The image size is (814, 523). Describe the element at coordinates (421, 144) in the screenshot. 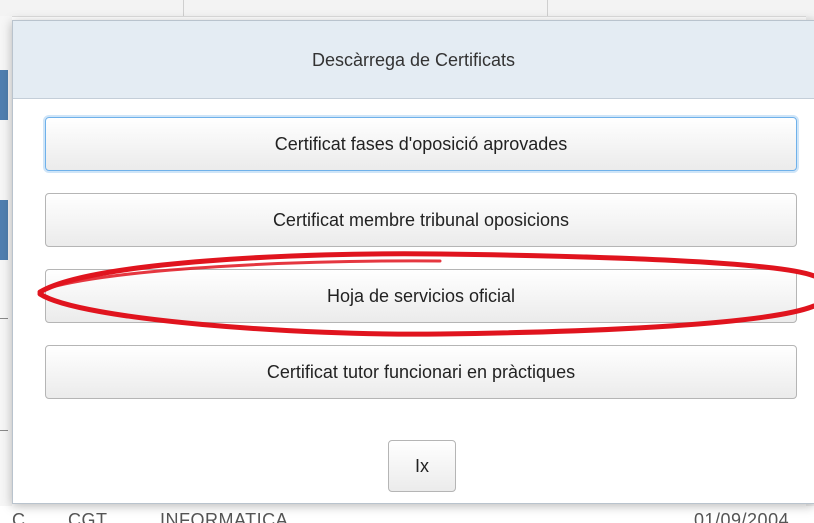

I see `certificate-approved-exam-phases-button: Certificat fases d'oposició aprovades` at that location.